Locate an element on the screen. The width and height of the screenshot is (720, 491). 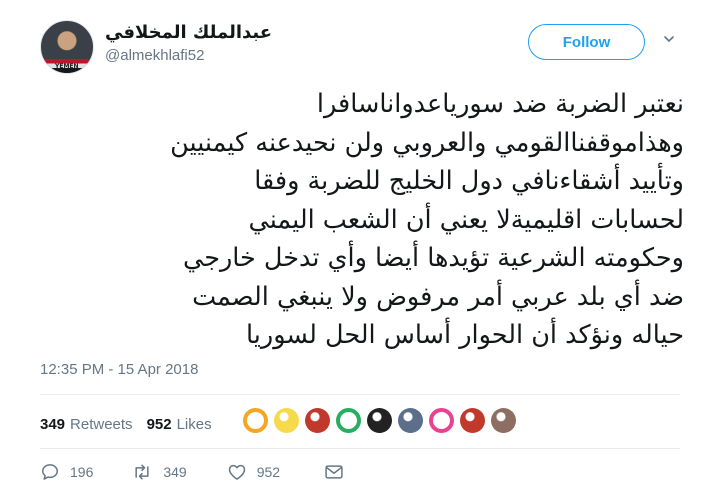
tweet-line: نعتبر الضربة ضد سورياعدواناسافرا is located at coordinates (500, 104).